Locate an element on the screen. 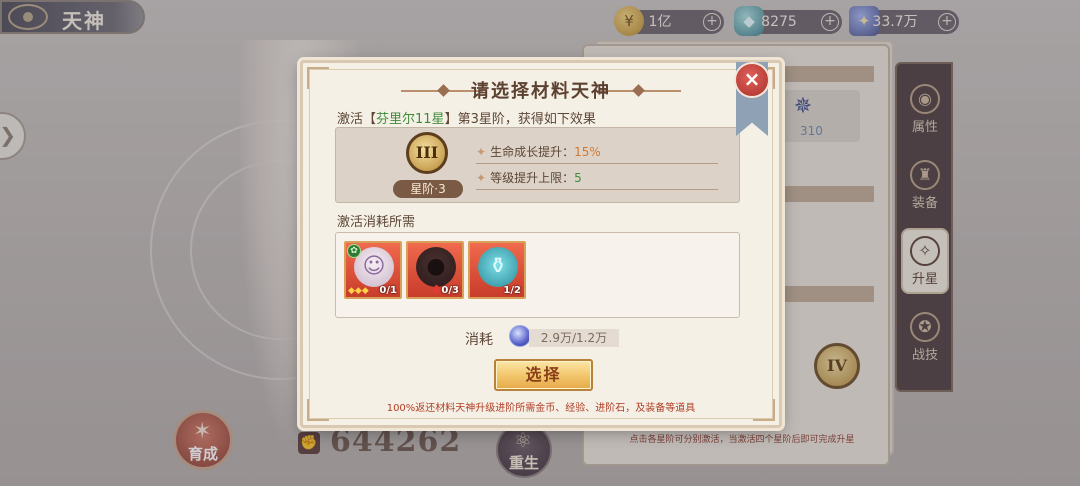 This screenshot has height=486, width=1080. rank-medal-icon: III is located at coordinates (427, 153).